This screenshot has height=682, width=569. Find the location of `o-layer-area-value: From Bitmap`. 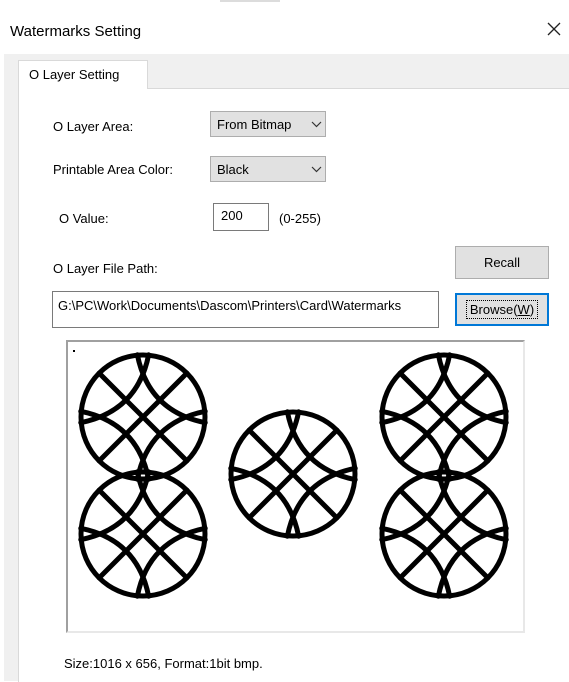

o-layer-area-value: From Bitmap is located at coordinates (254, 124).